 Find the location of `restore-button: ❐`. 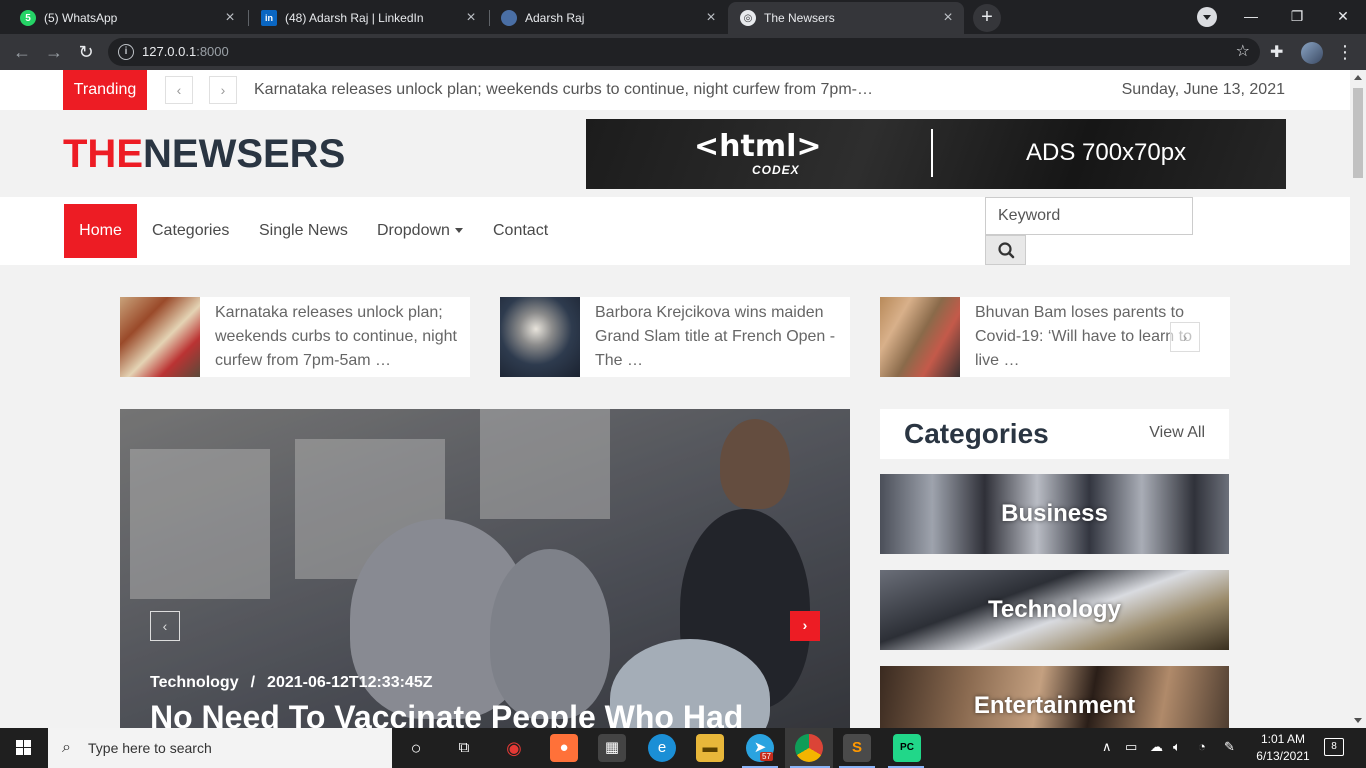

restore-button: ❐ is located at coordinates (1297, 16).